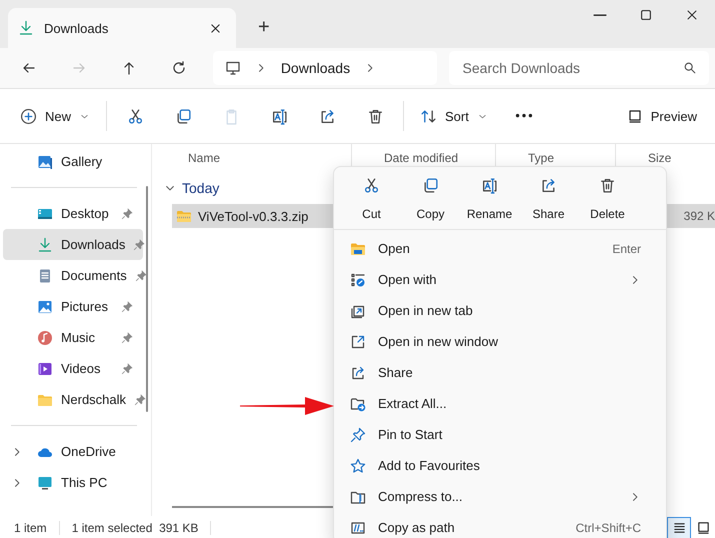  Describe the element at coordinates (600, 15) in the screenshot. I see `minimize-icon` at that location.